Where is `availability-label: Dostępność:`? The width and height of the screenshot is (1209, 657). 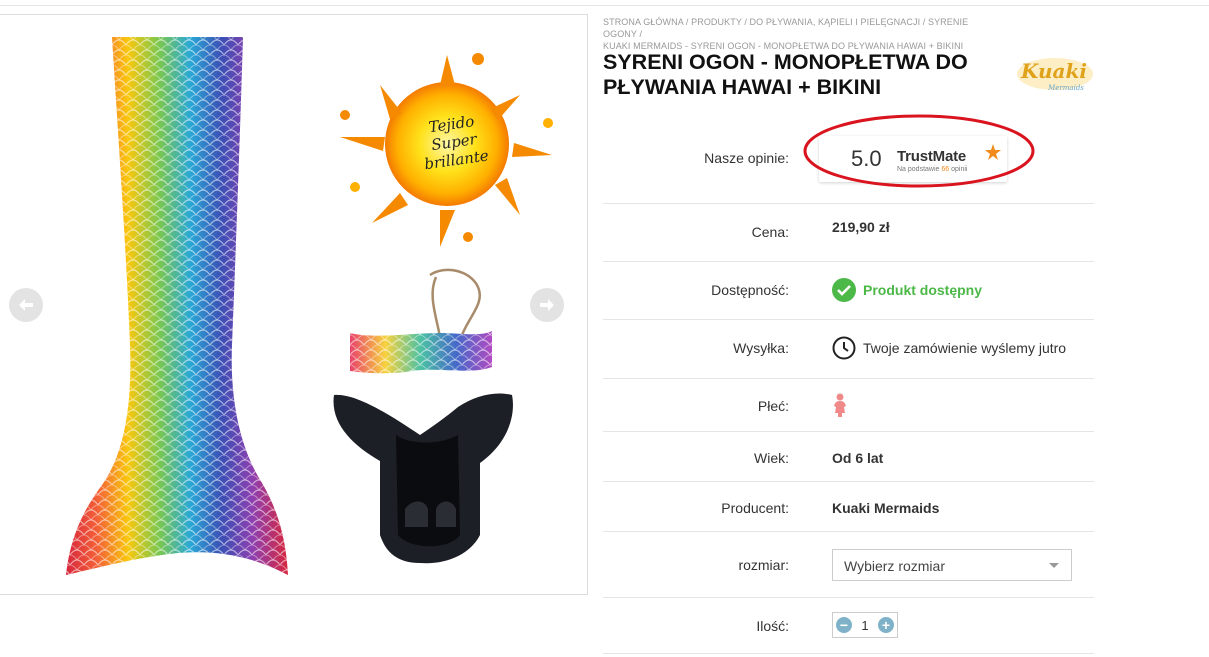 availability-label: Dostępność: is located at coordinates (750, 290).